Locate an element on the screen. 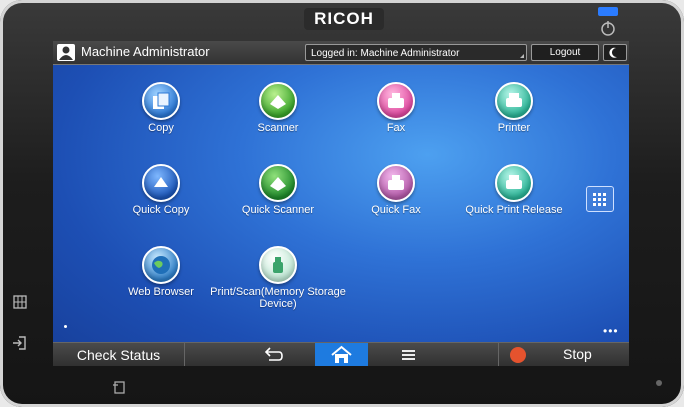 The image size is (684, 407). app-label: Quick Print Release is located at coordinates (514, 210).